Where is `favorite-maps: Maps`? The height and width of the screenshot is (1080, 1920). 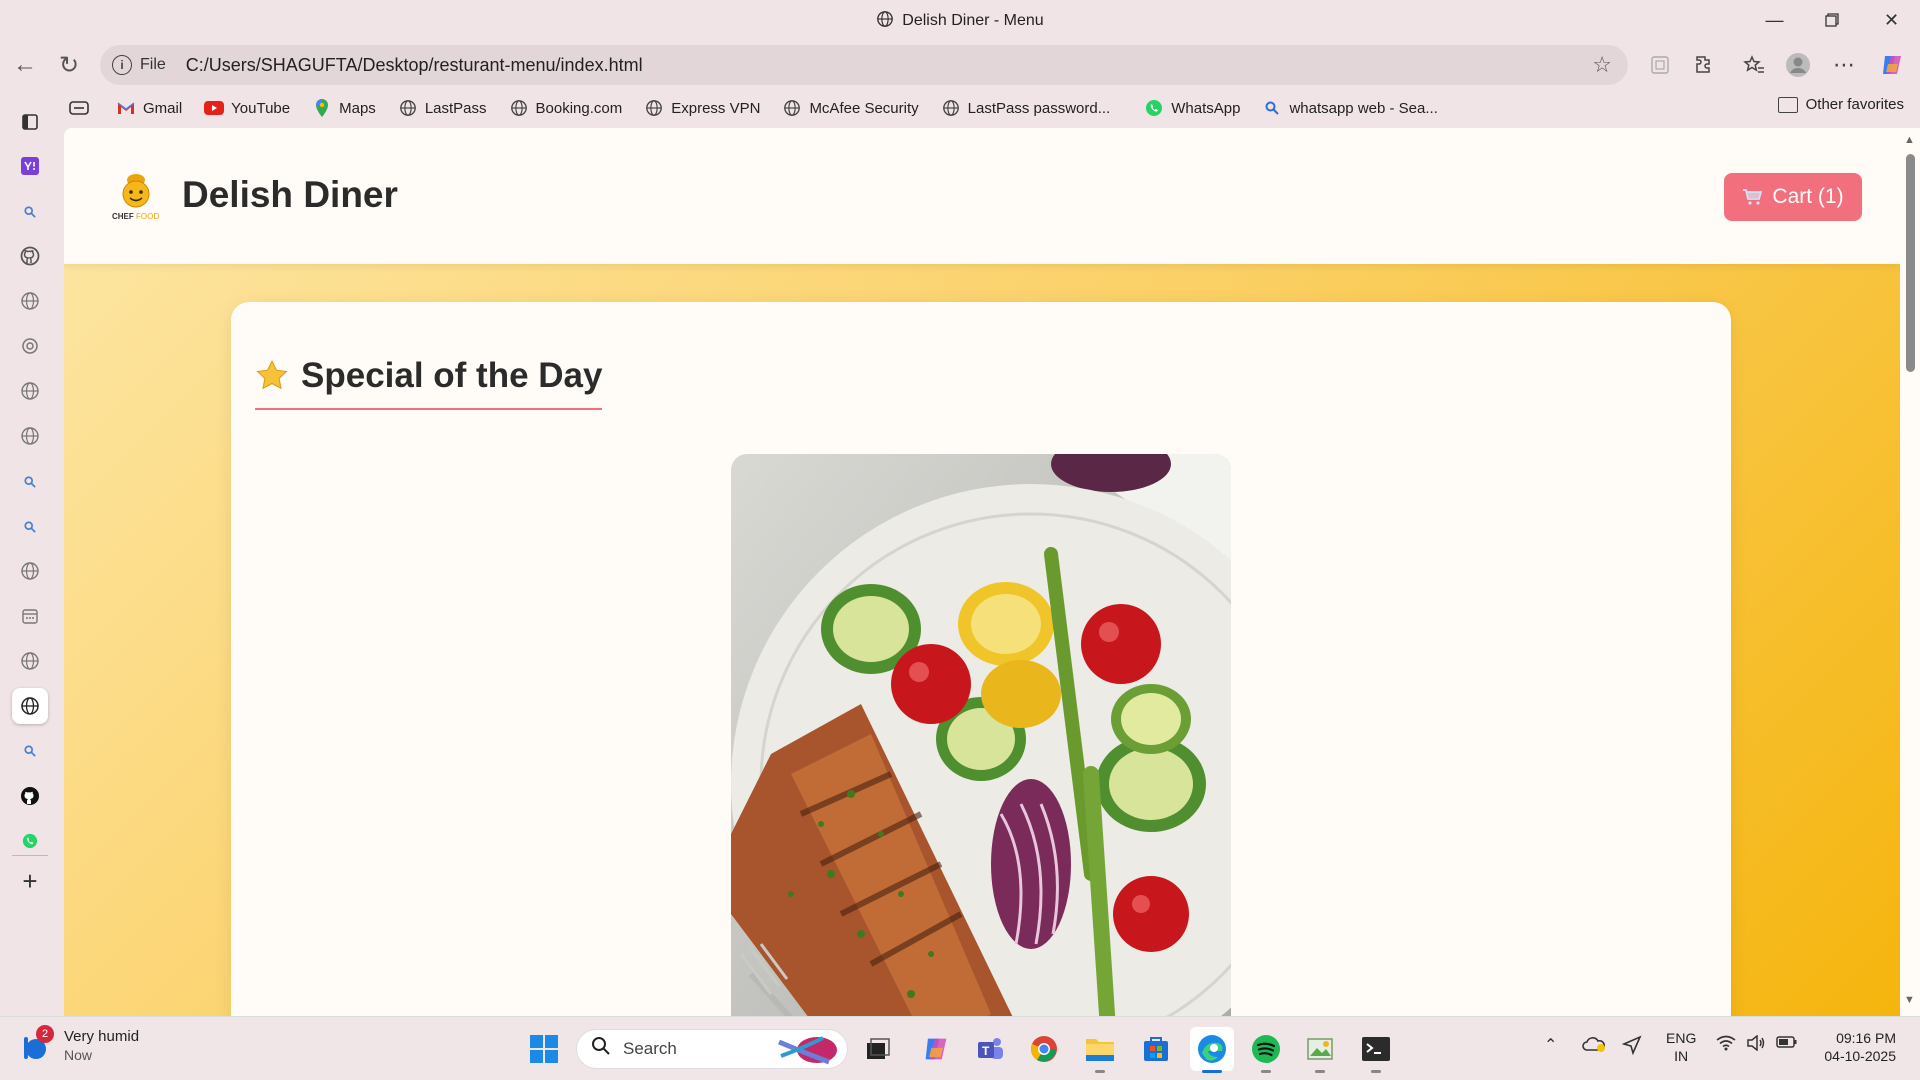
favorite-maps: Maps is located at coordinates (344, 108).